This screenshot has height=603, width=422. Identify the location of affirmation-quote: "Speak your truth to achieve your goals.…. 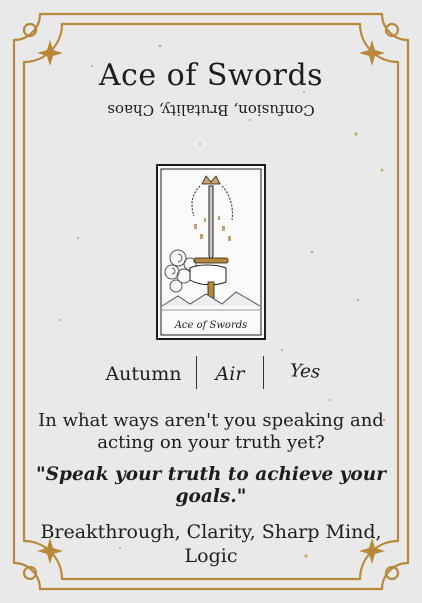
(211, 485).